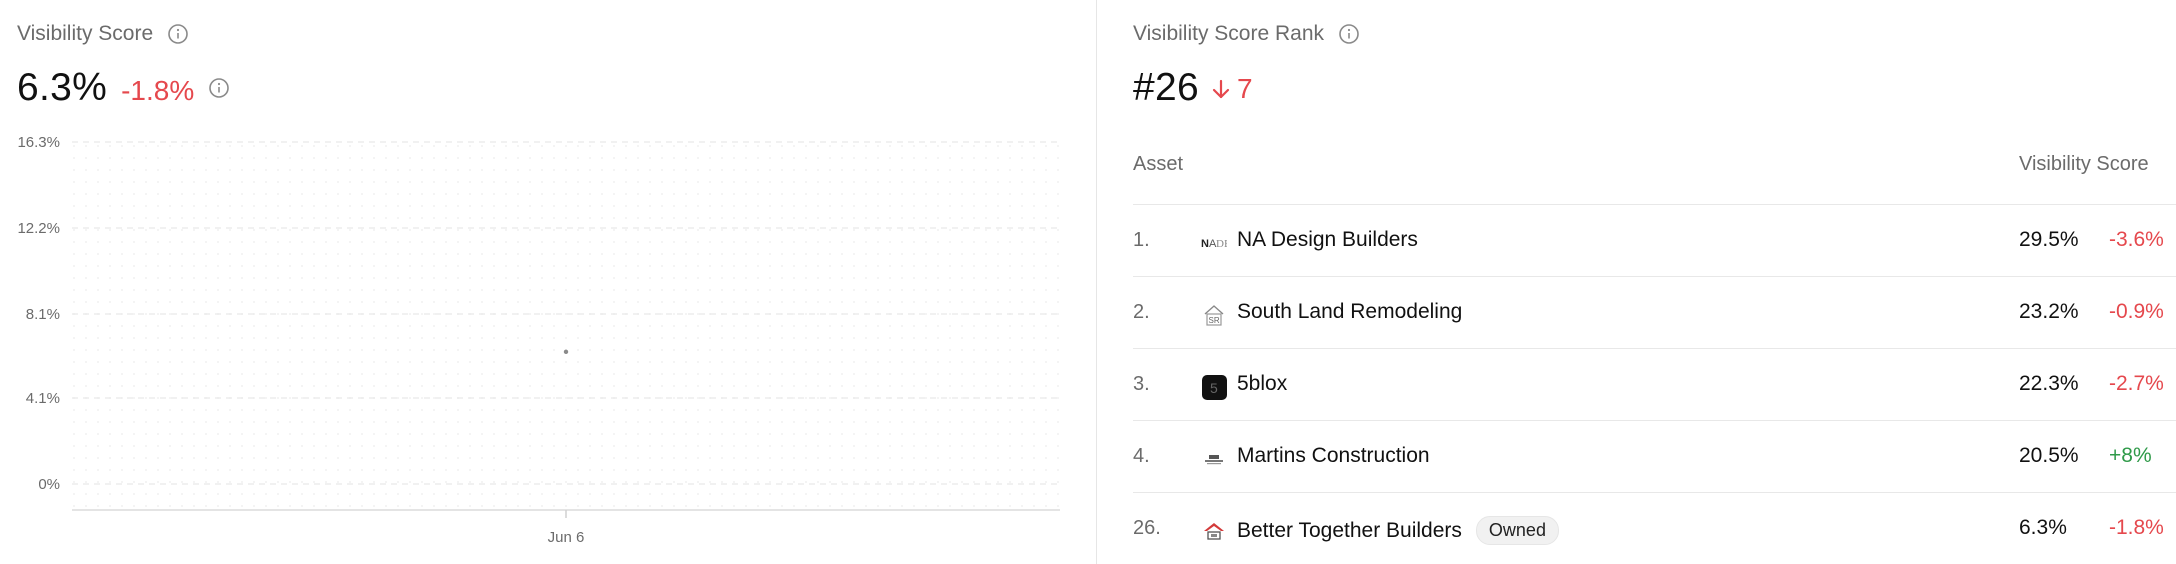 This screenshot has height=564, width=2176. What do you see at coordinates (85, 33) in the screenshot?
I see `visibility-score-title-text: Visibility Score` at bounding box center [85, 33].